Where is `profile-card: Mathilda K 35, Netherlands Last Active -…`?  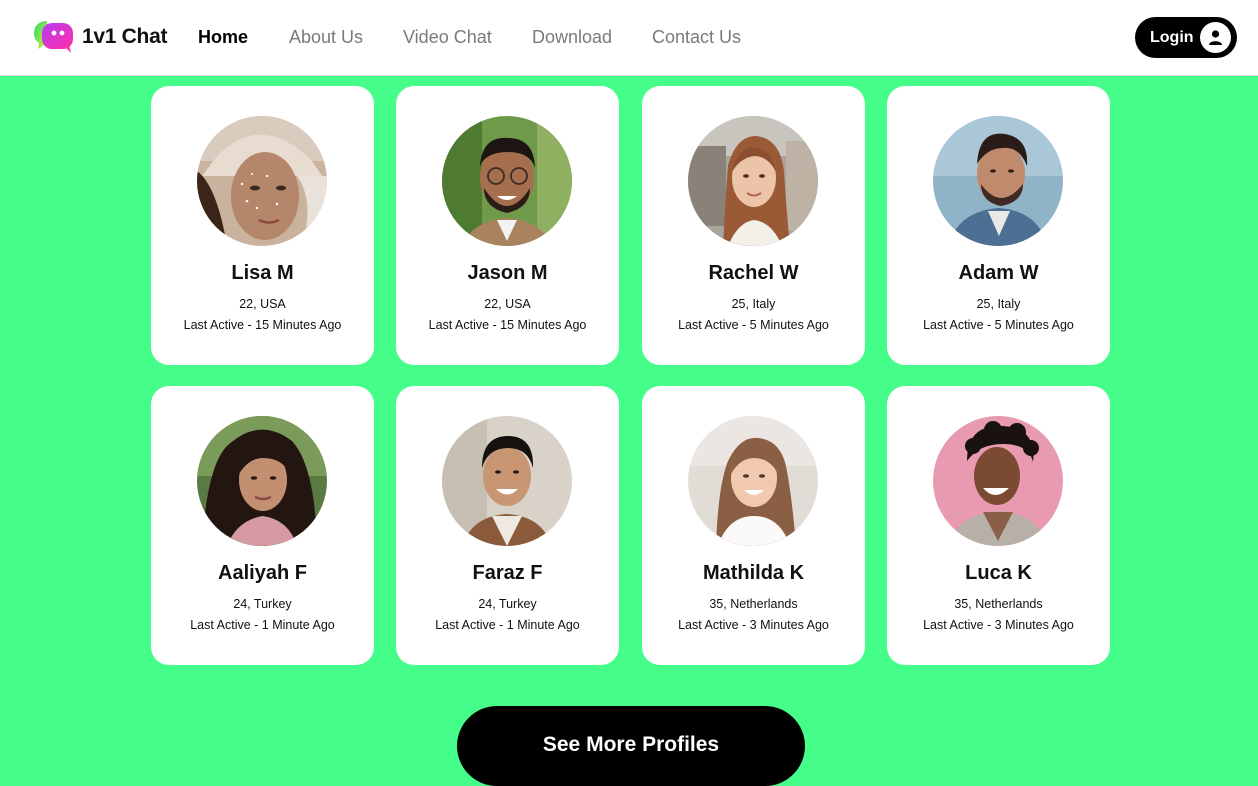 profile-card: Mathilda K 35, Netherlands Last Active -… is located at coordinates (753, 525).